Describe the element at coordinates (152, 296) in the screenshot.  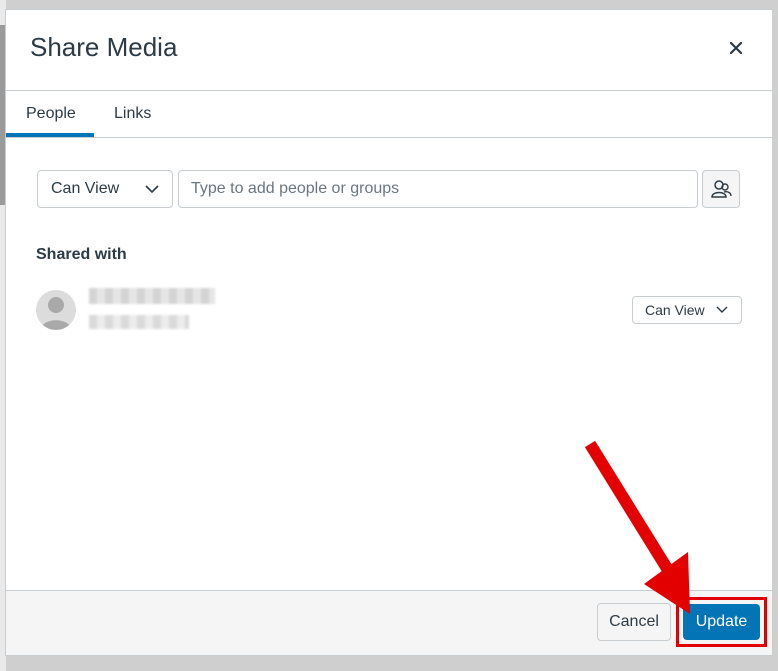
I see `redacted-user-name` at that location.